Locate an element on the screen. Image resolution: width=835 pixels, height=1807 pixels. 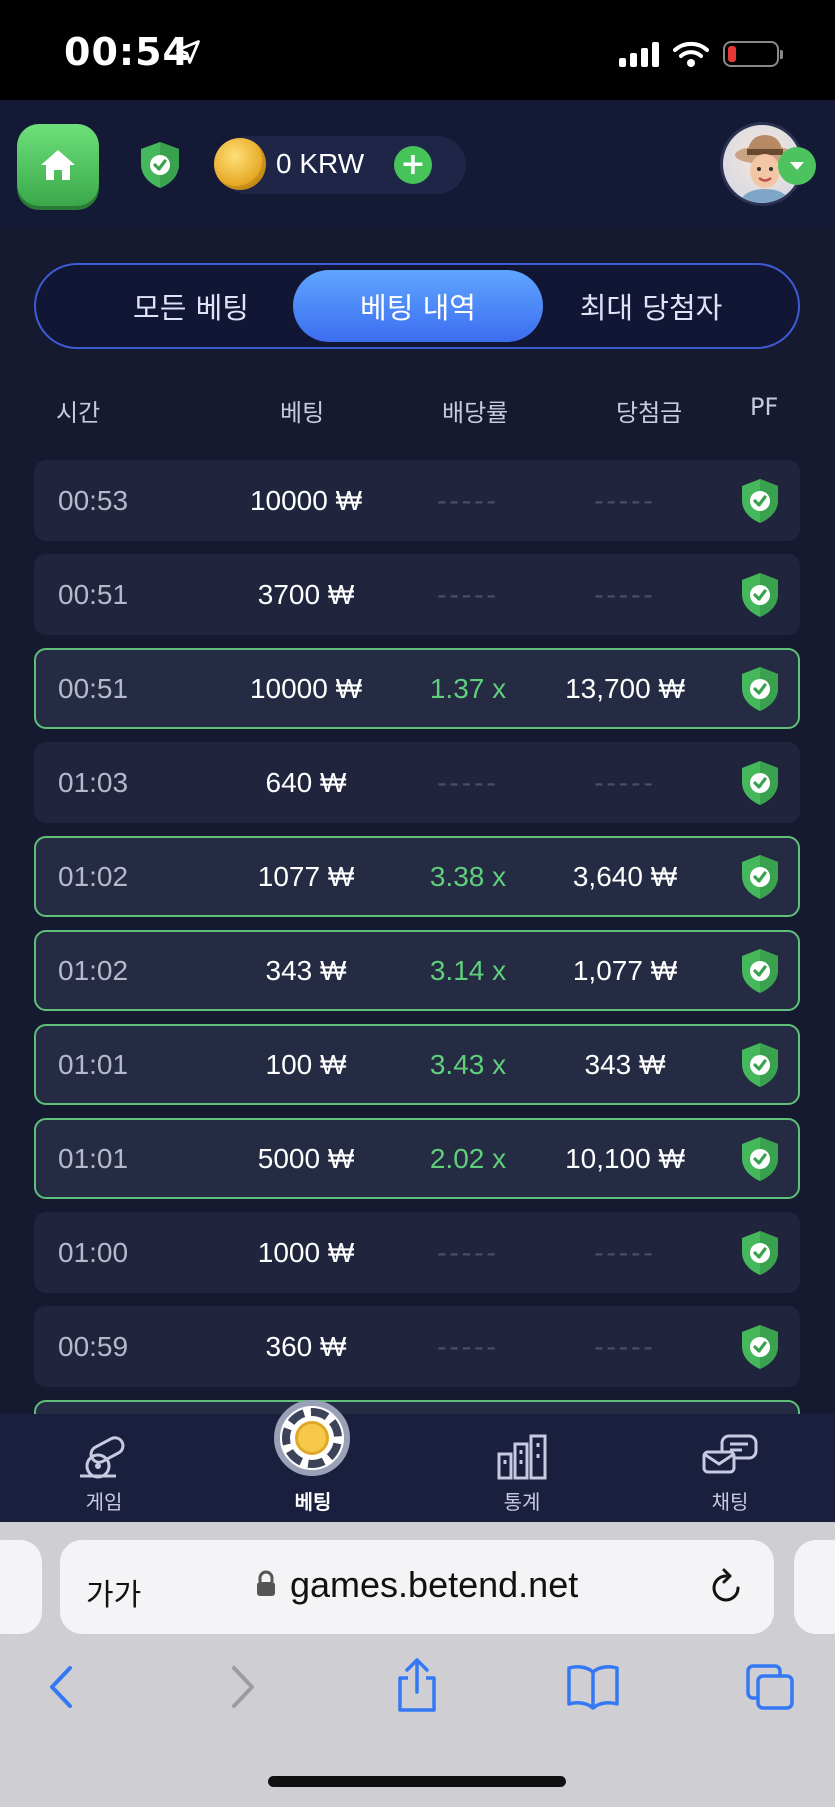
share-icon is located at coordinates (417, 1685).